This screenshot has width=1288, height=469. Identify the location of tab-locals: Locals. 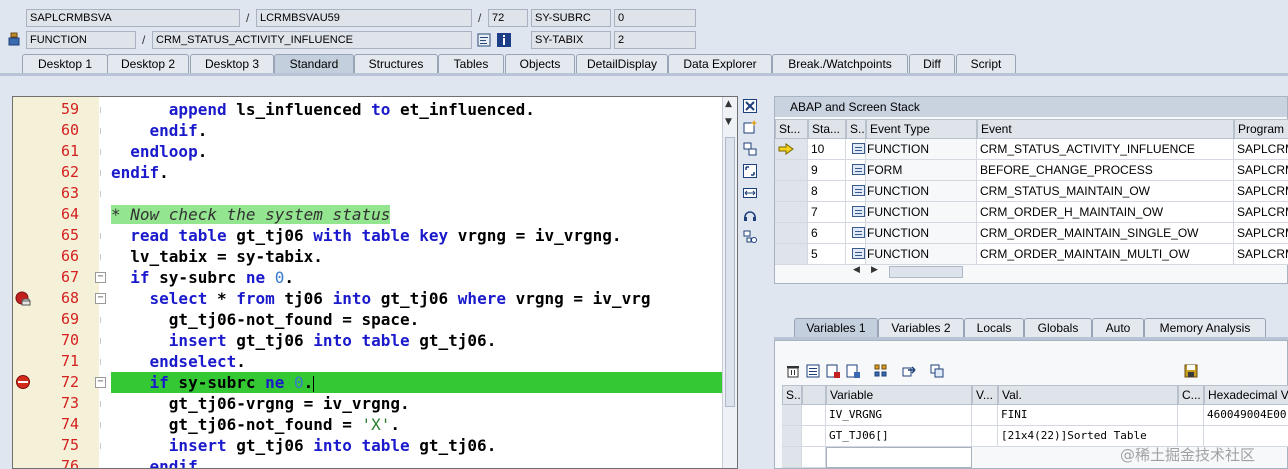
(994, 328).